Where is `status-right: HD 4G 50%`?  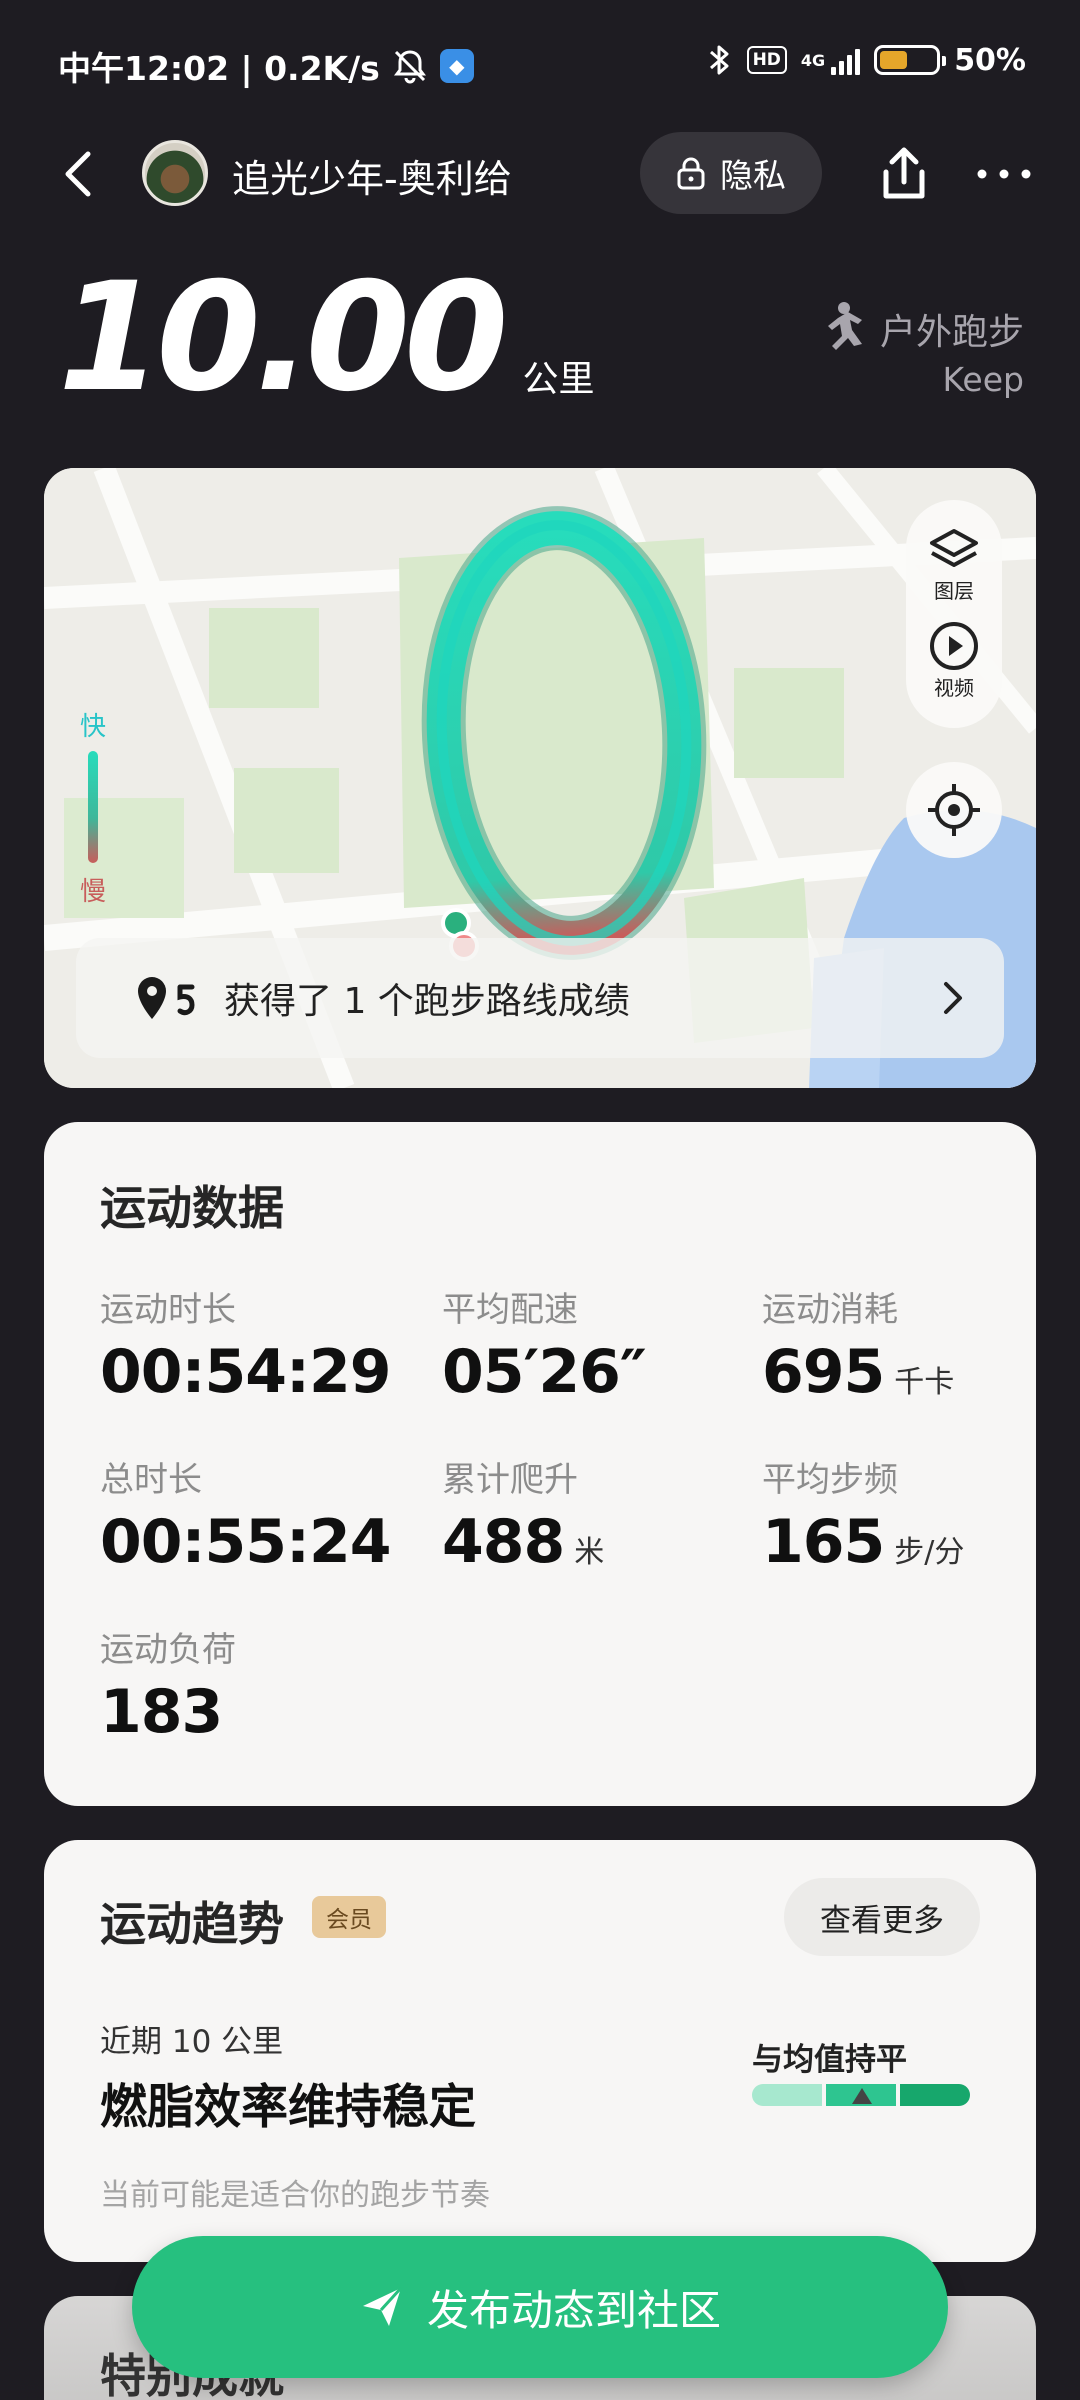
status-right: HD 4G 50% is located at coordinates (866, 60).